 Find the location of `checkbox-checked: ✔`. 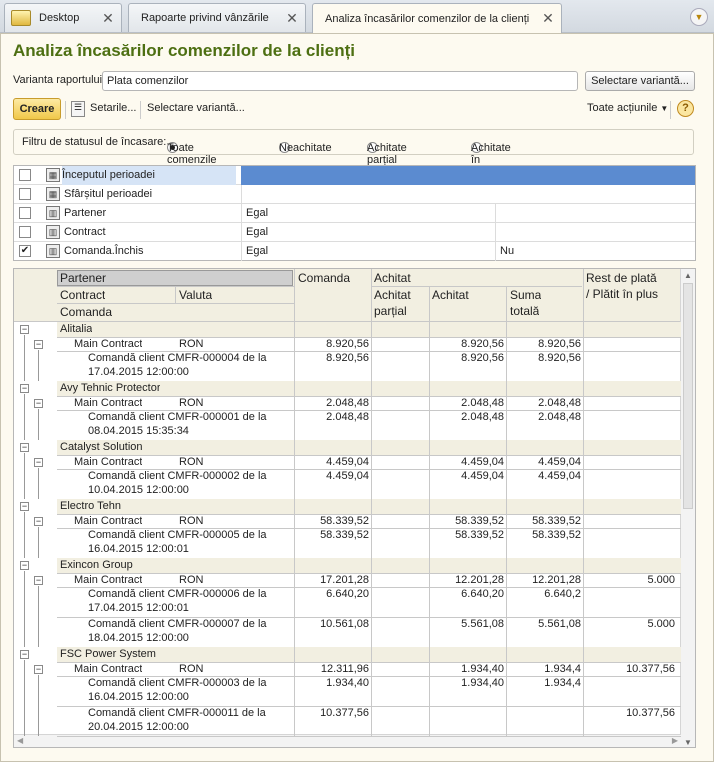

checkbox-checked: ✔ is located at coordinates (25, 251).